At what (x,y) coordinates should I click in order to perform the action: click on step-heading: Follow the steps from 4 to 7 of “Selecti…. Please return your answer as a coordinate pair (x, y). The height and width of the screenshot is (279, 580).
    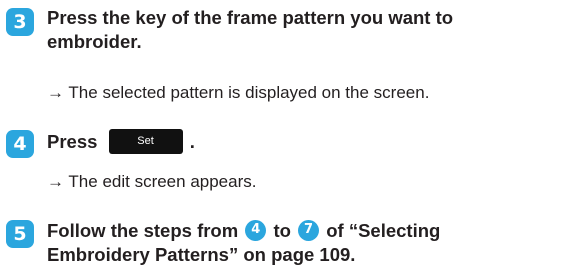
    Looking at the image, I should click on (243, 243).